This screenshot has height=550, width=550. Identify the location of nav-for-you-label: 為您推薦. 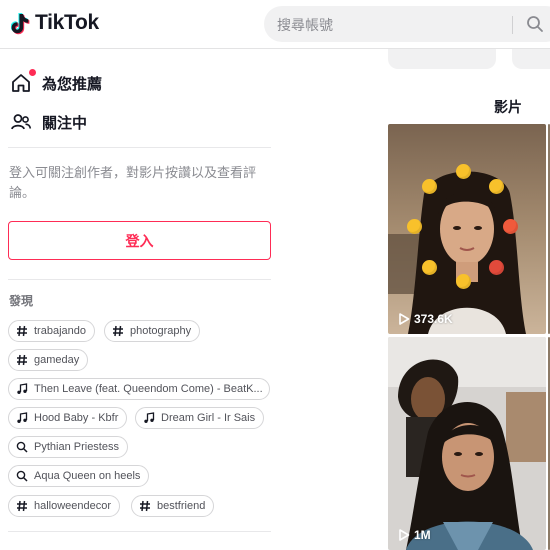
(72, 84).